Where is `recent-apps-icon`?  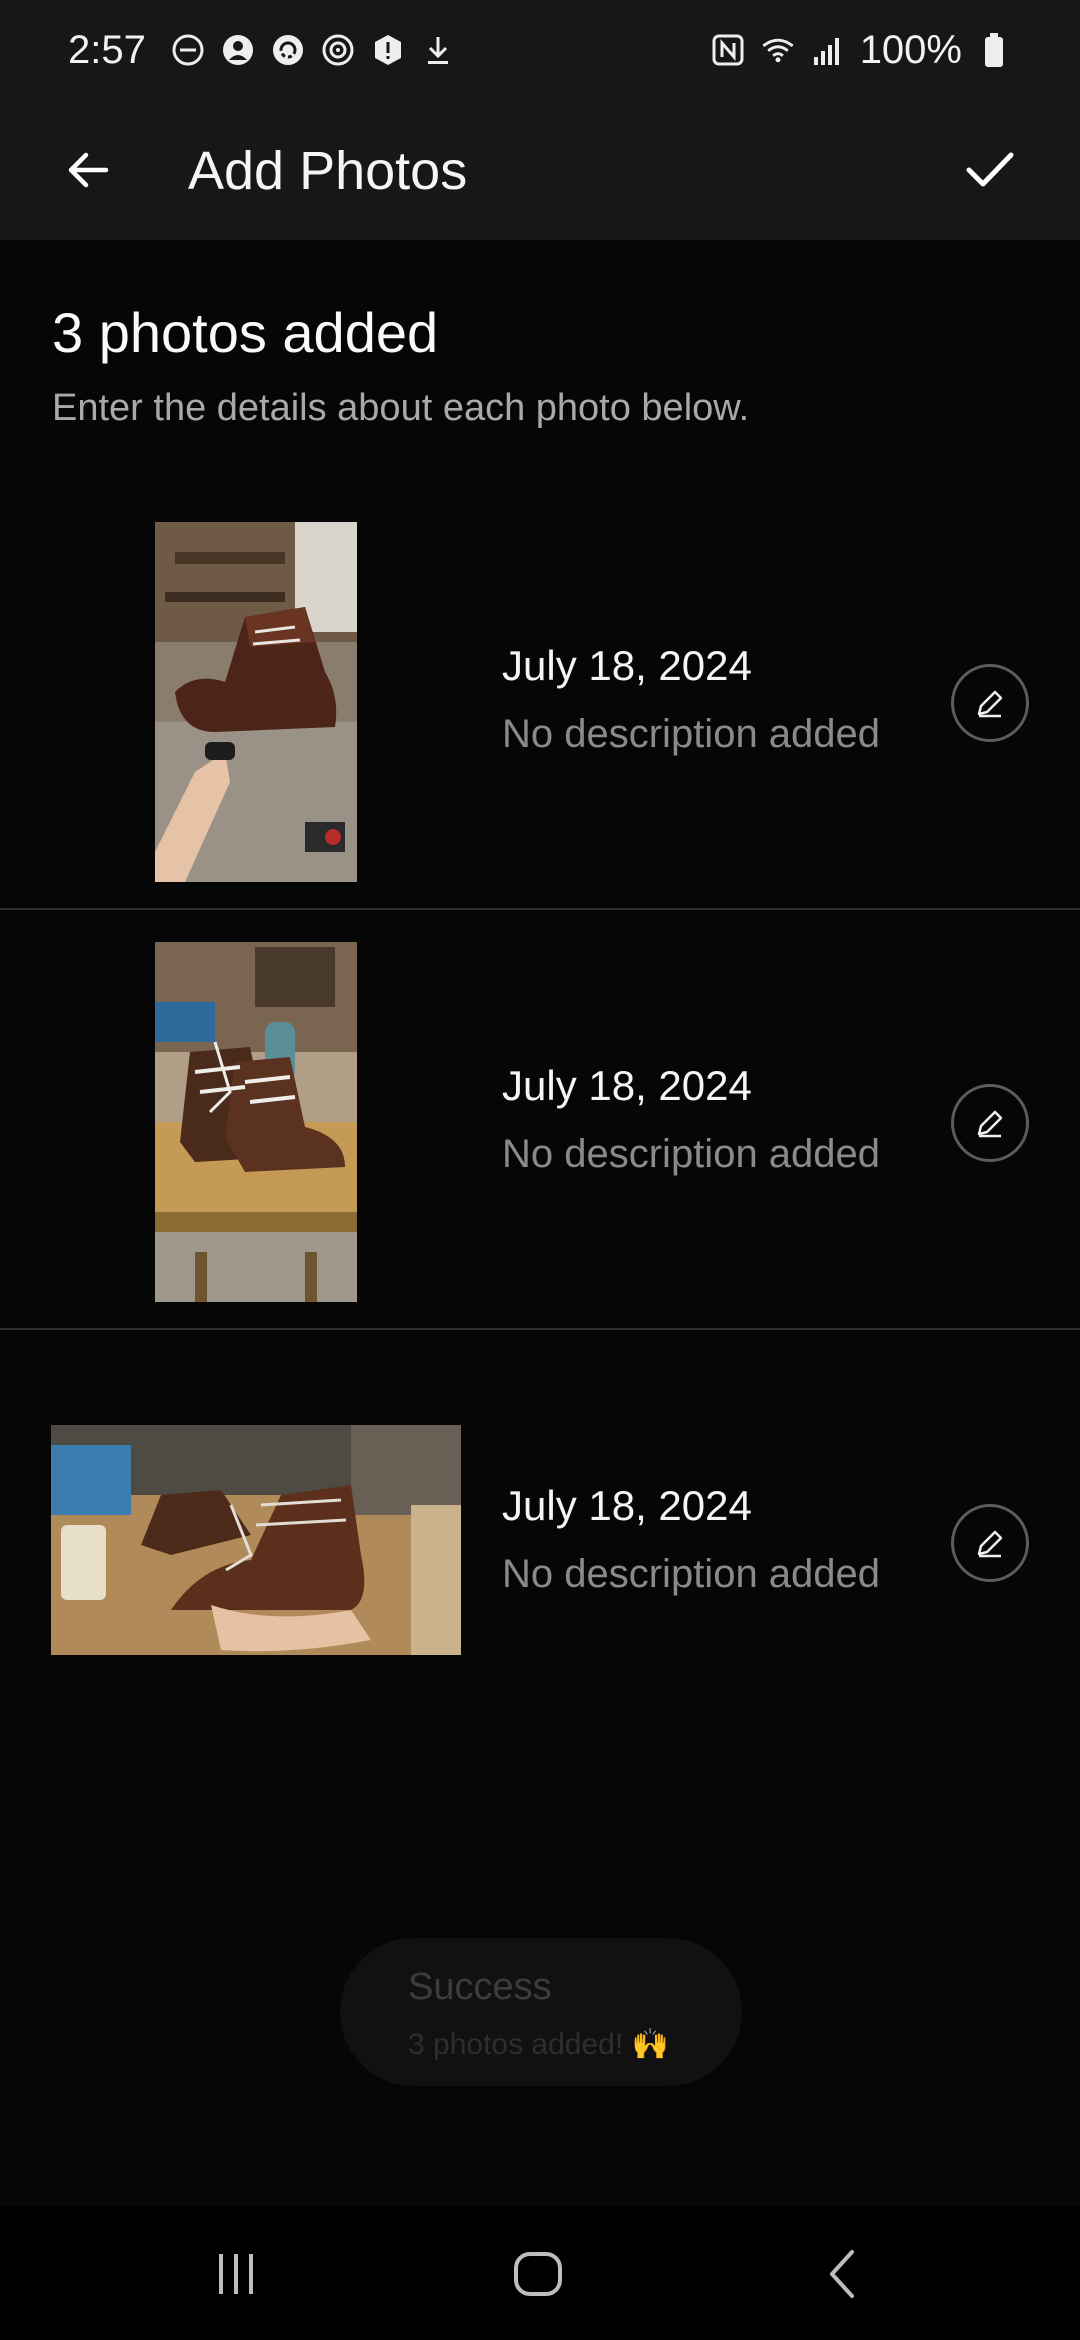 recent-apps-icon is located at coordinates (236, 2274).